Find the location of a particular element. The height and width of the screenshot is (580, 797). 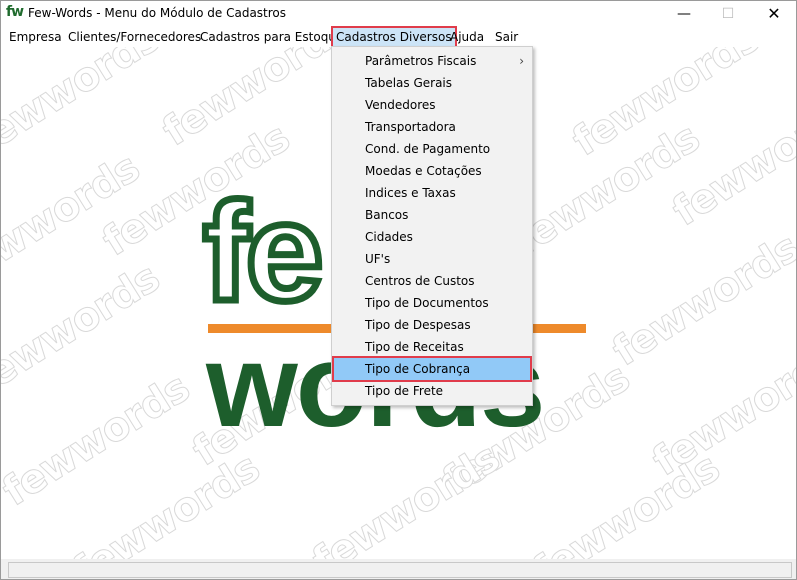

maximize-button: ☐ is located at coordinates (728, 14).